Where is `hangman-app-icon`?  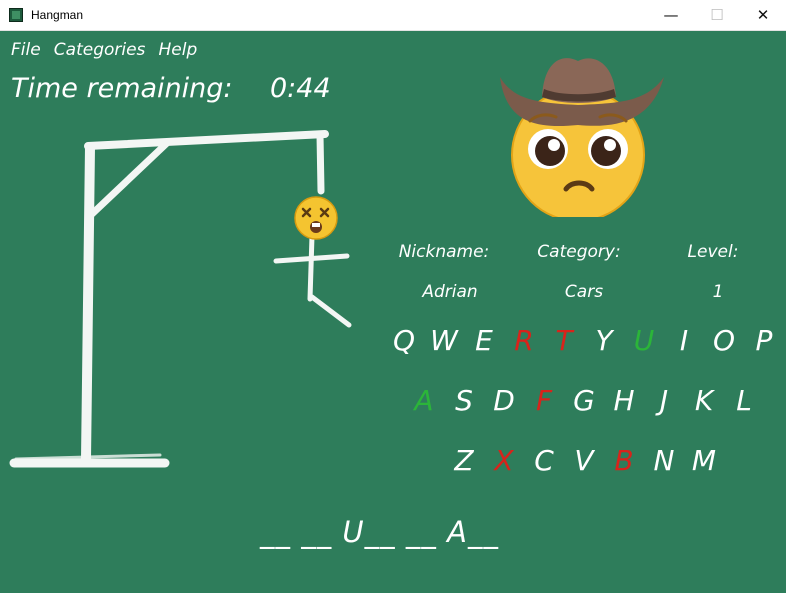
hangman-app-icon is located at coordinates (16, 15).